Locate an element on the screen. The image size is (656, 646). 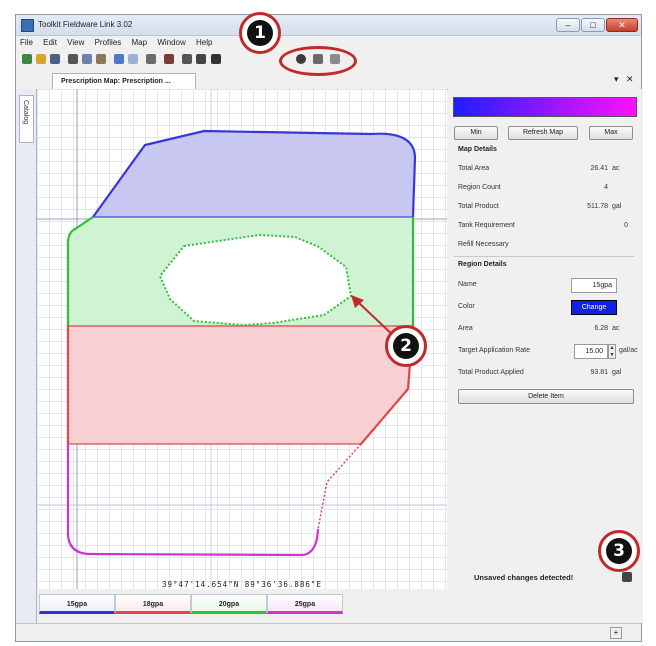
target-rate-unit: gal/ac is located at coordinates (628, 350).